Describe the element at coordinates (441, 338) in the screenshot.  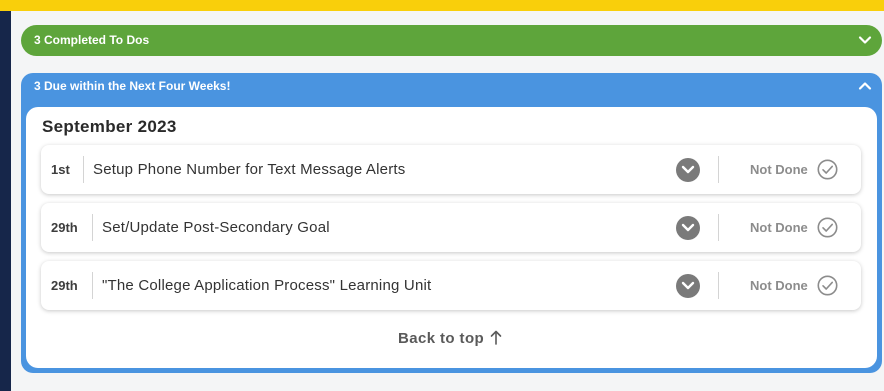
I see `back-to-top-label: Back to top` at that location.